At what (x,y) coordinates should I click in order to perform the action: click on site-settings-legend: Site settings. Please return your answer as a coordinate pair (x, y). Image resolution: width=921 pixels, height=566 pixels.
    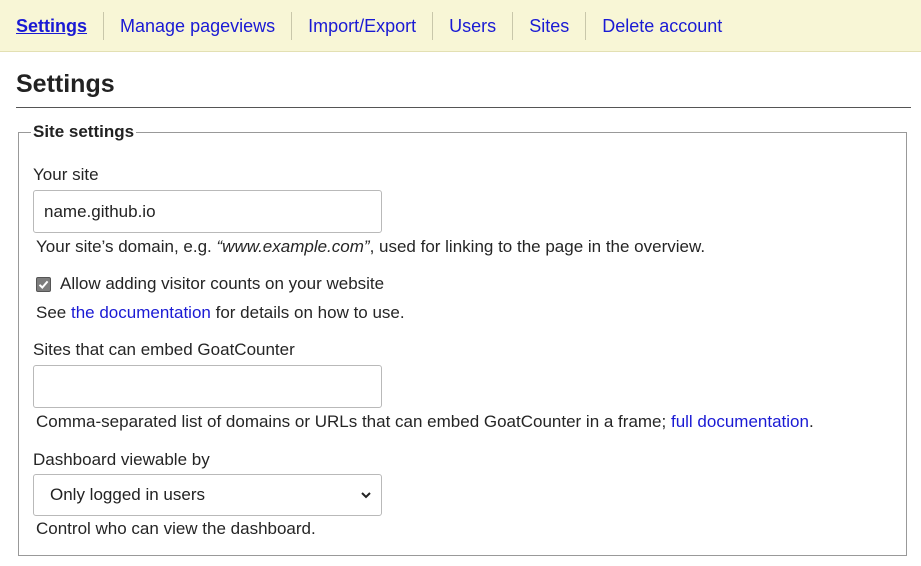
    Looking at the image, I should click on (84, 131).